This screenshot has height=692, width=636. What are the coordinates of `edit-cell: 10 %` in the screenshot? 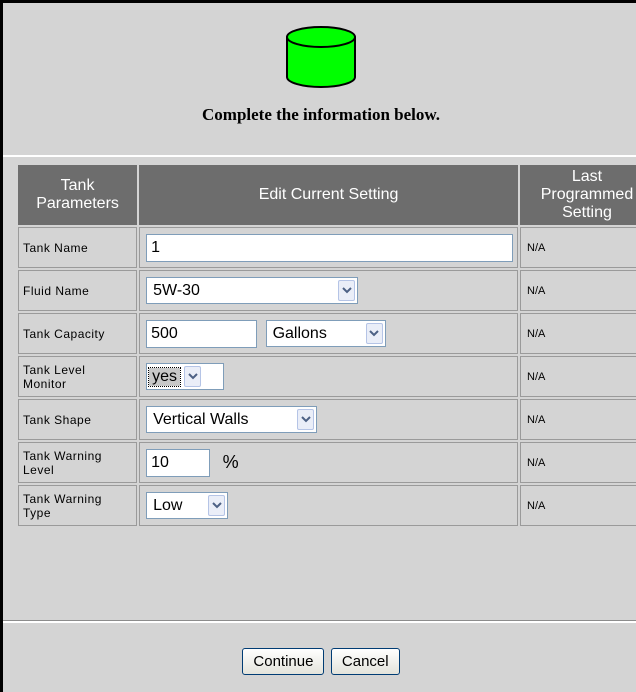 It's located at (328, 462).